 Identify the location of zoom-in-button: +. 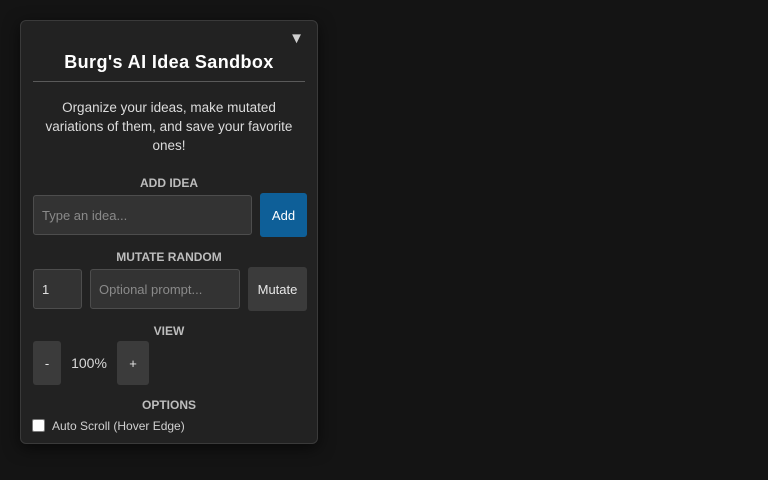
(133, 363).